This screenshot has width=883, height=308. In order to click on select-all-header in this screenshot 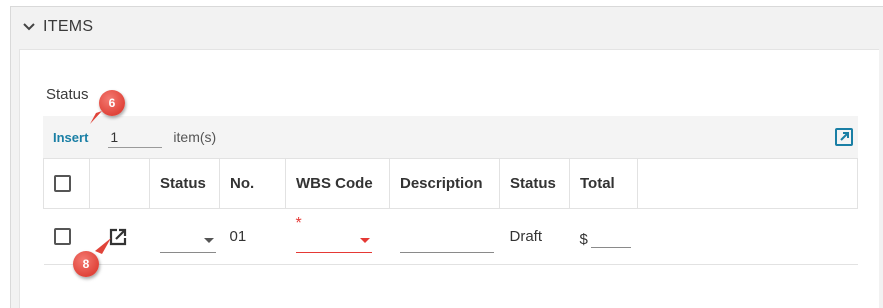, I will do `click(66, 183)`.